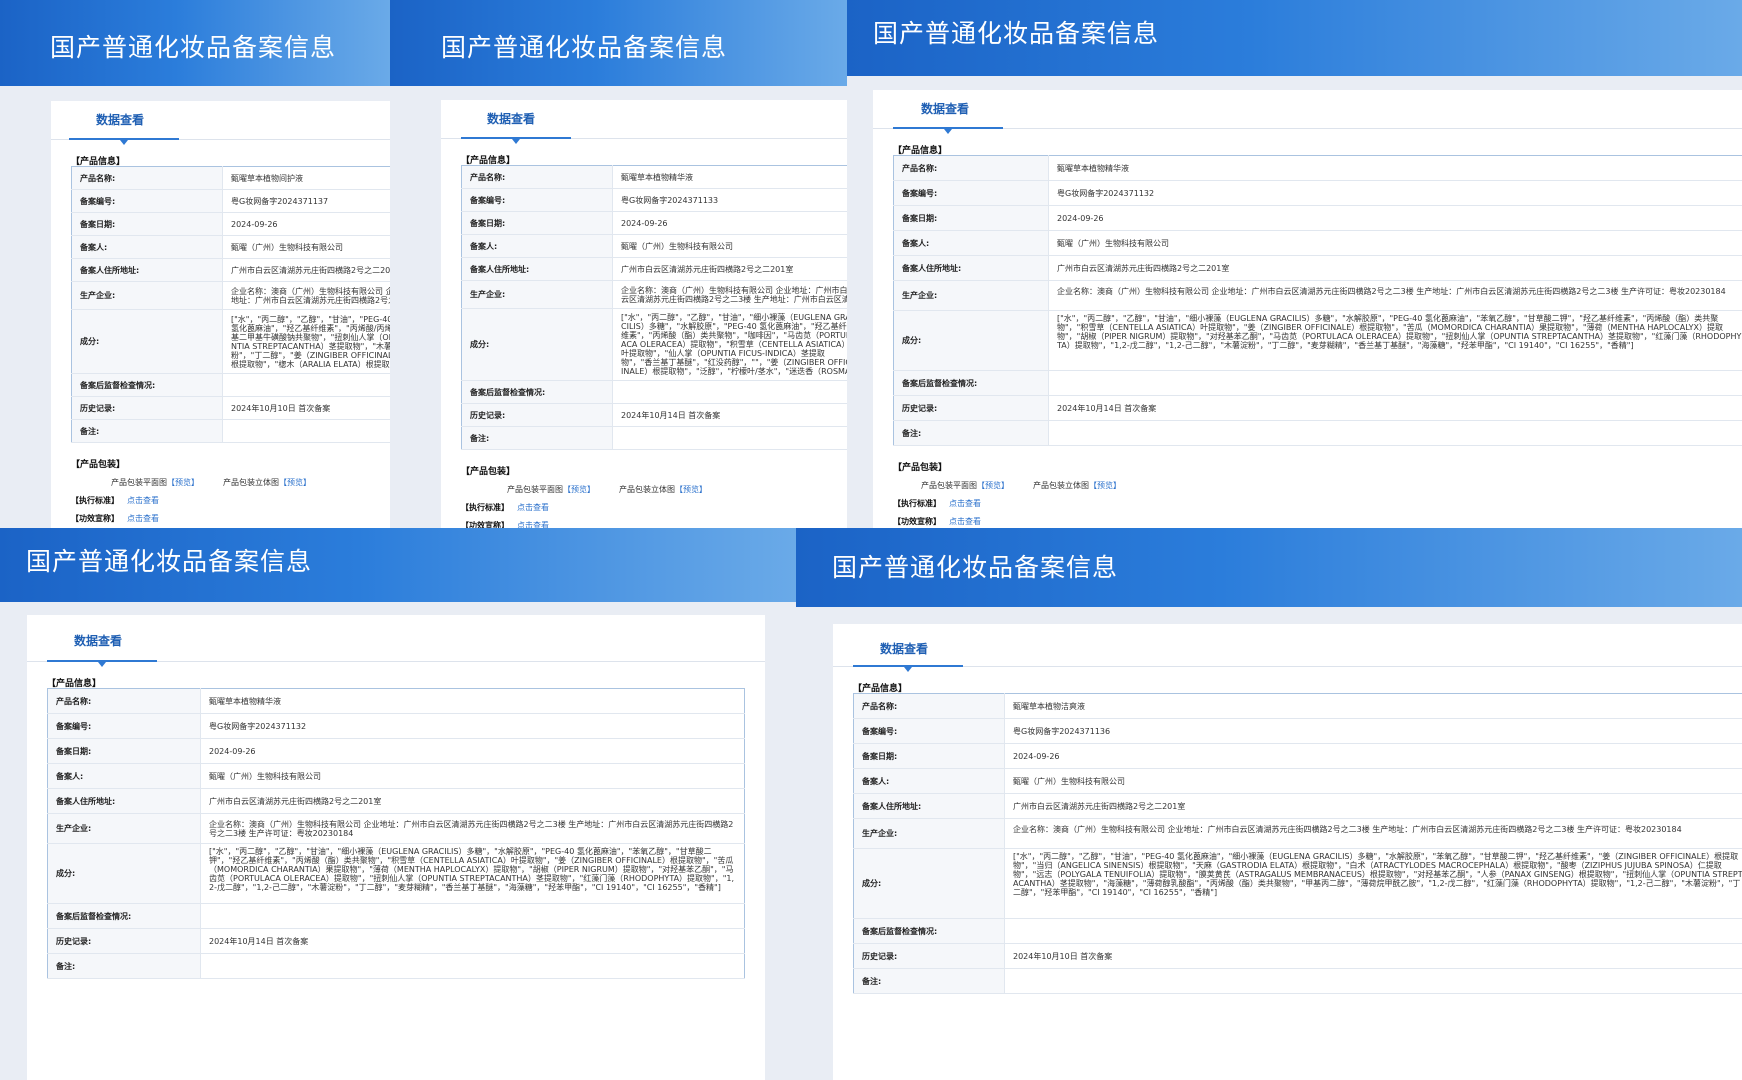  Describe the element at coordinates (1395, 408) in the screenshot. I see `value-history: 2024年10月14日 首次备案` at that location.